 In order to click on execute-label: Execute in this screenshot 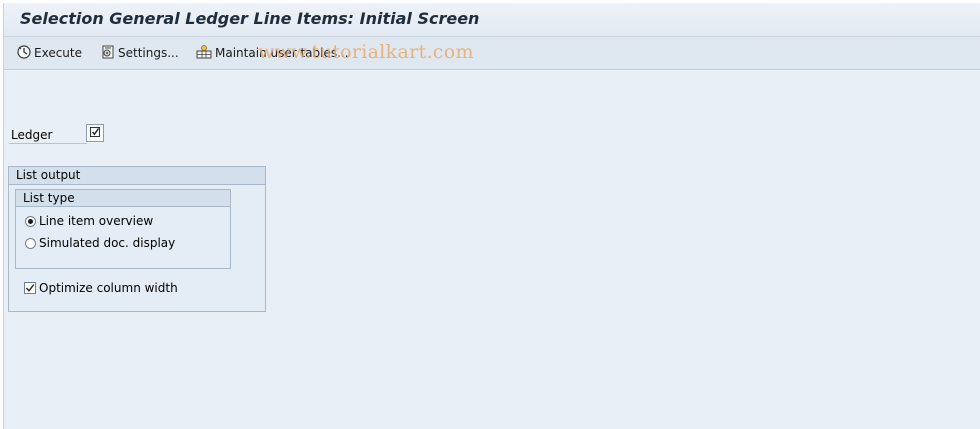, I will do `click(58, 53)`.